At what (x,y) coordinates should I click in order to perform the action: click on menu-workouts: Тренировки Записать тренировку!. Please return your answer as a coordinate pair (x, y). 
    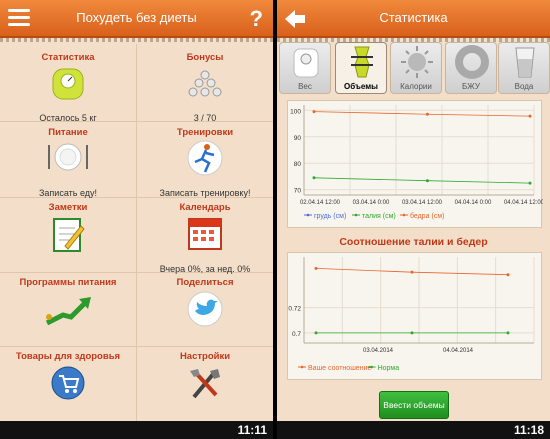
    Looking at the image, I should click on (205, 162).